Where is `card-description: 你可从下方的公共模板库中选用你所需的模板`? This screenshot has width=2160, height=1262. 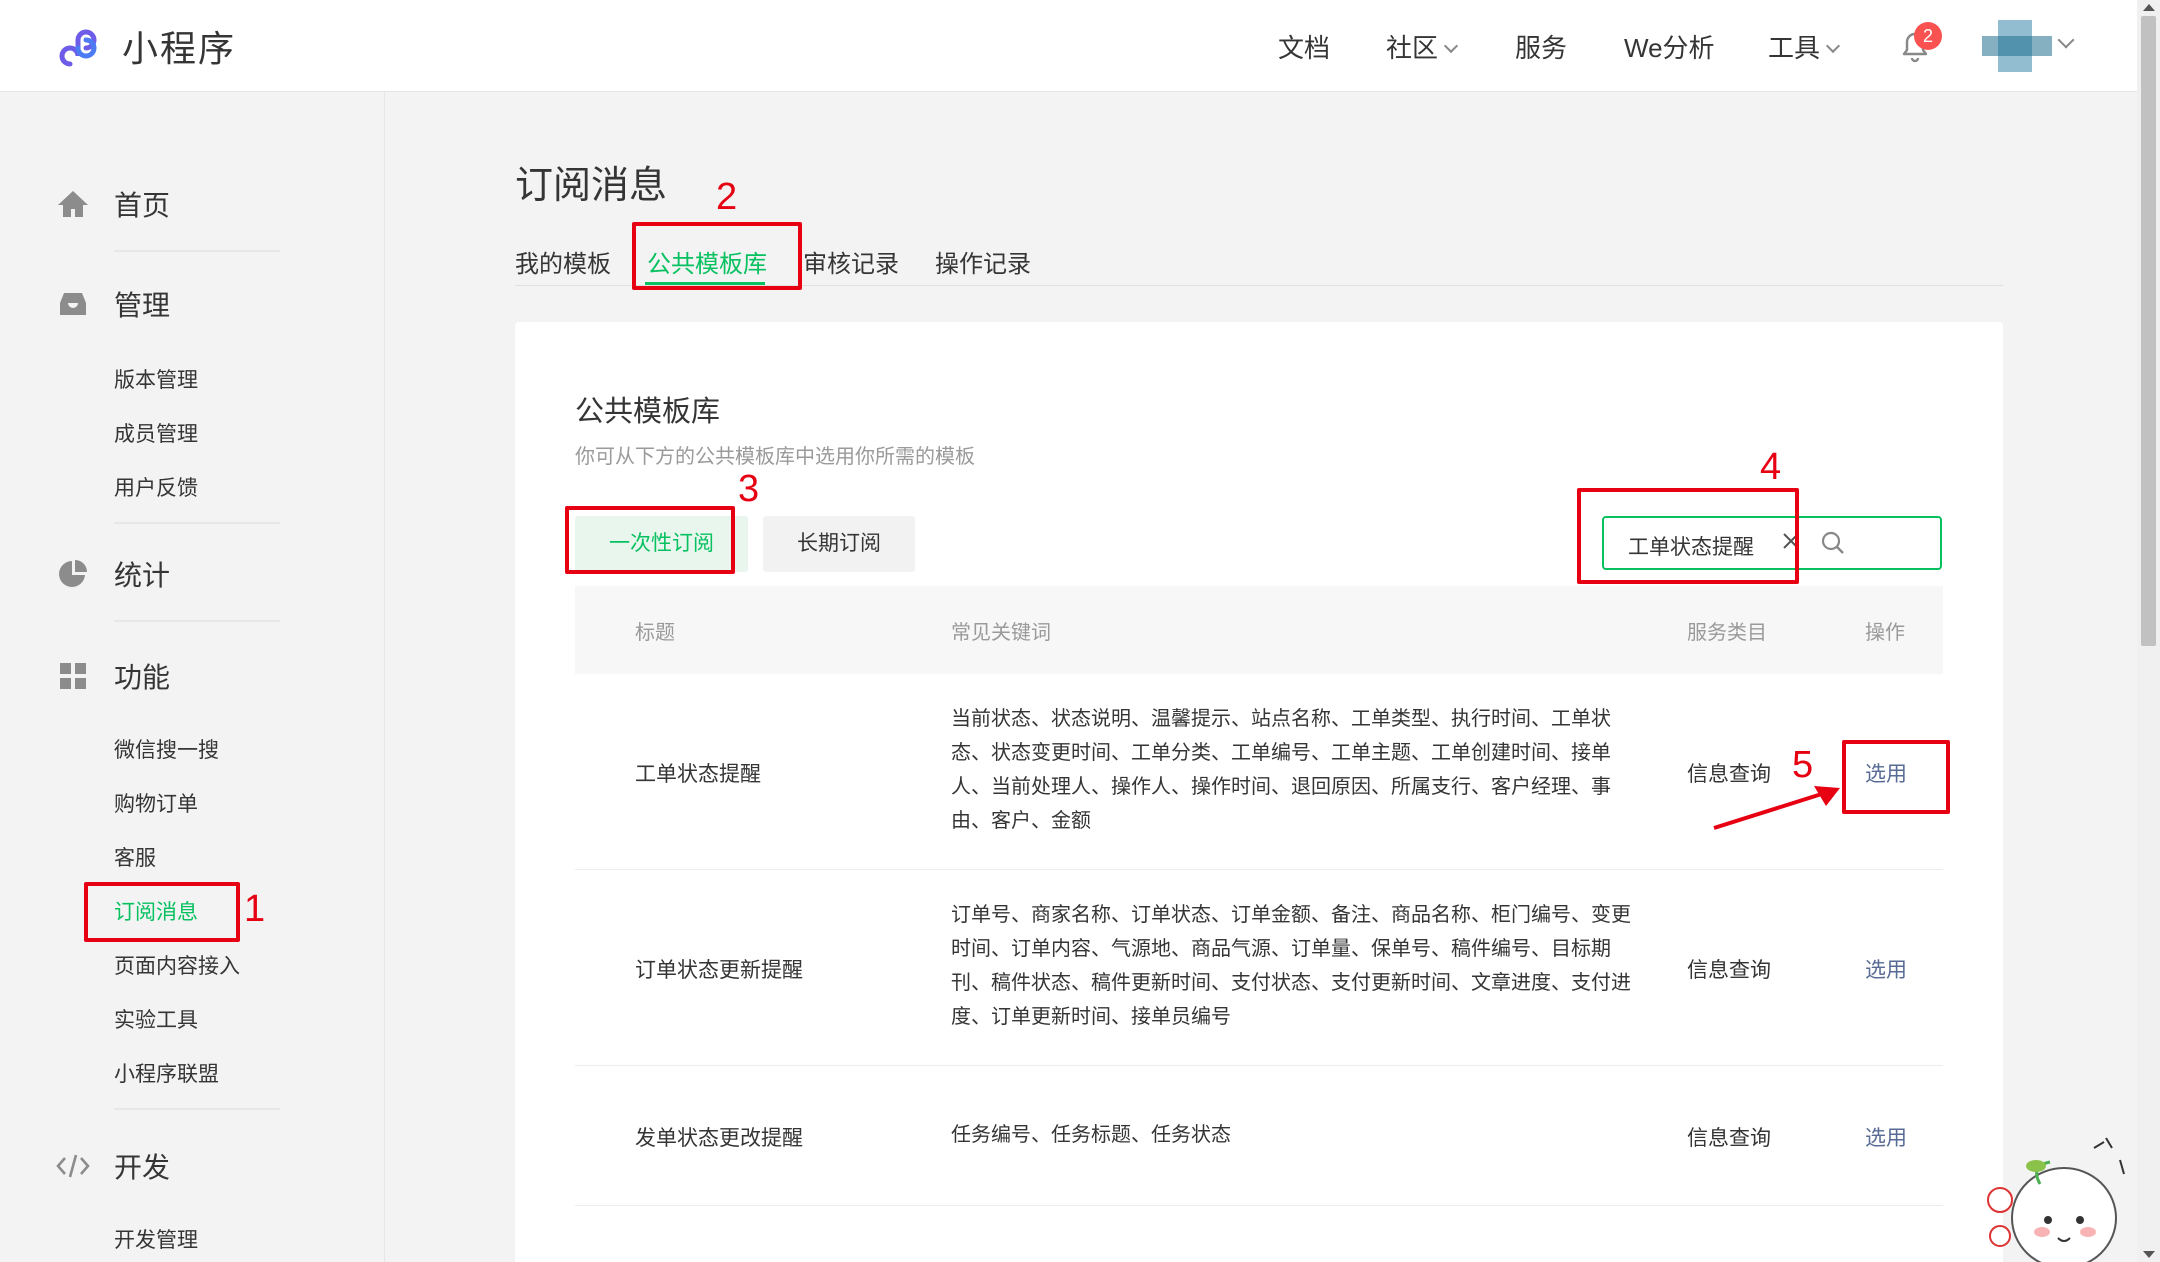
card-description: 你可从下方的公共模板库中选用你所需的模板 is located at coordinates (775, 457).